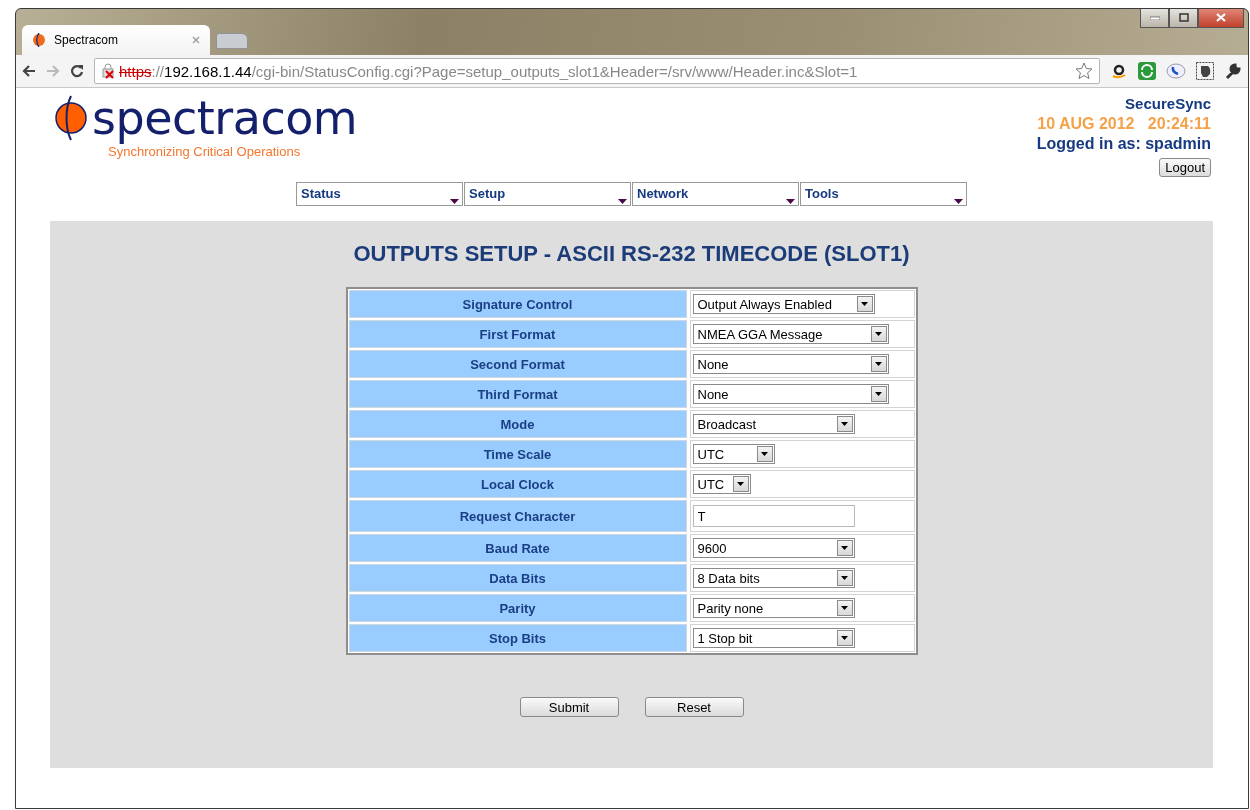  Describe the element at coordinates (1123, 144) in the screenshot. I see `login-status: Logged in as: spadmin` at that location.